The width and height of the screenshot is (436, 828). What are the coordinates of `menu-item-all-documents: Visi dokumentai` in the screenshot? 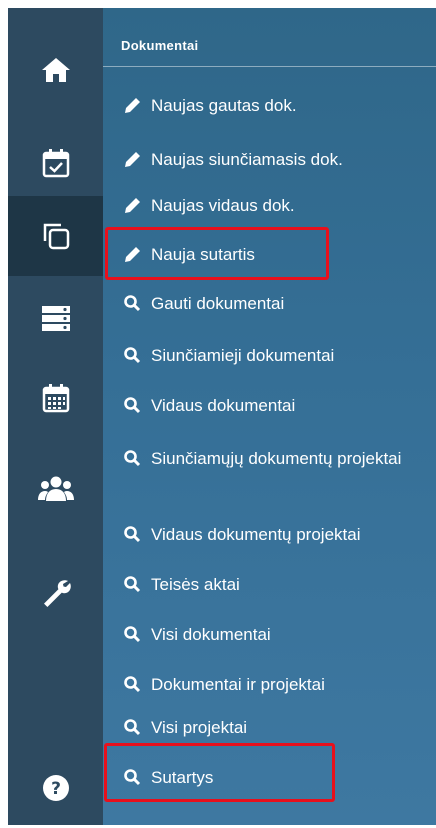 It's located at (277, 634).